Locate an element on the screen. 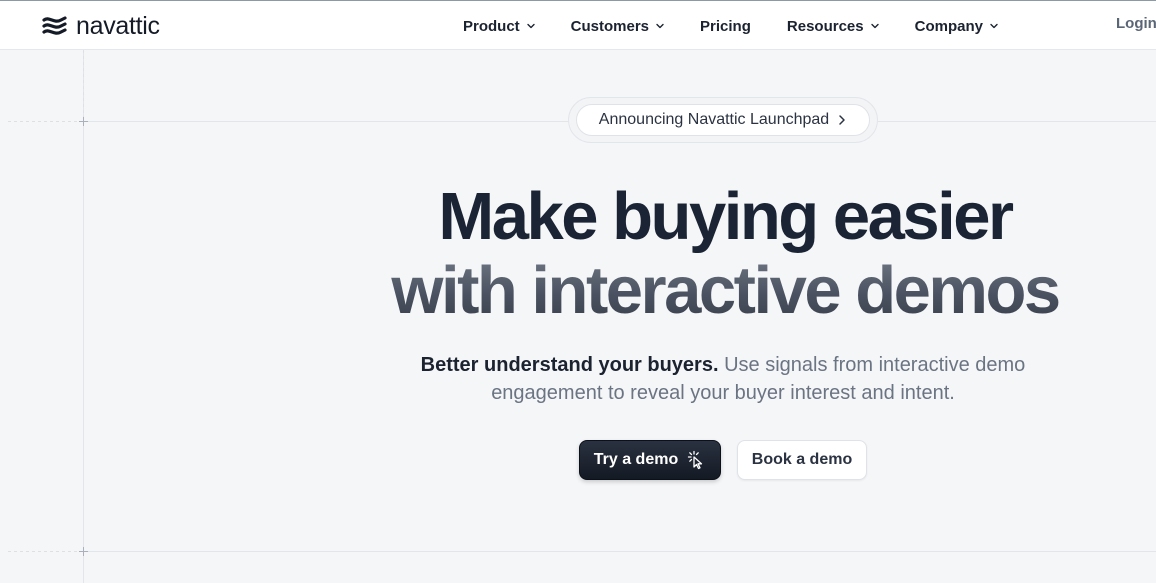  guide-line-dashed-bottom is located at coordinates (45, 551).